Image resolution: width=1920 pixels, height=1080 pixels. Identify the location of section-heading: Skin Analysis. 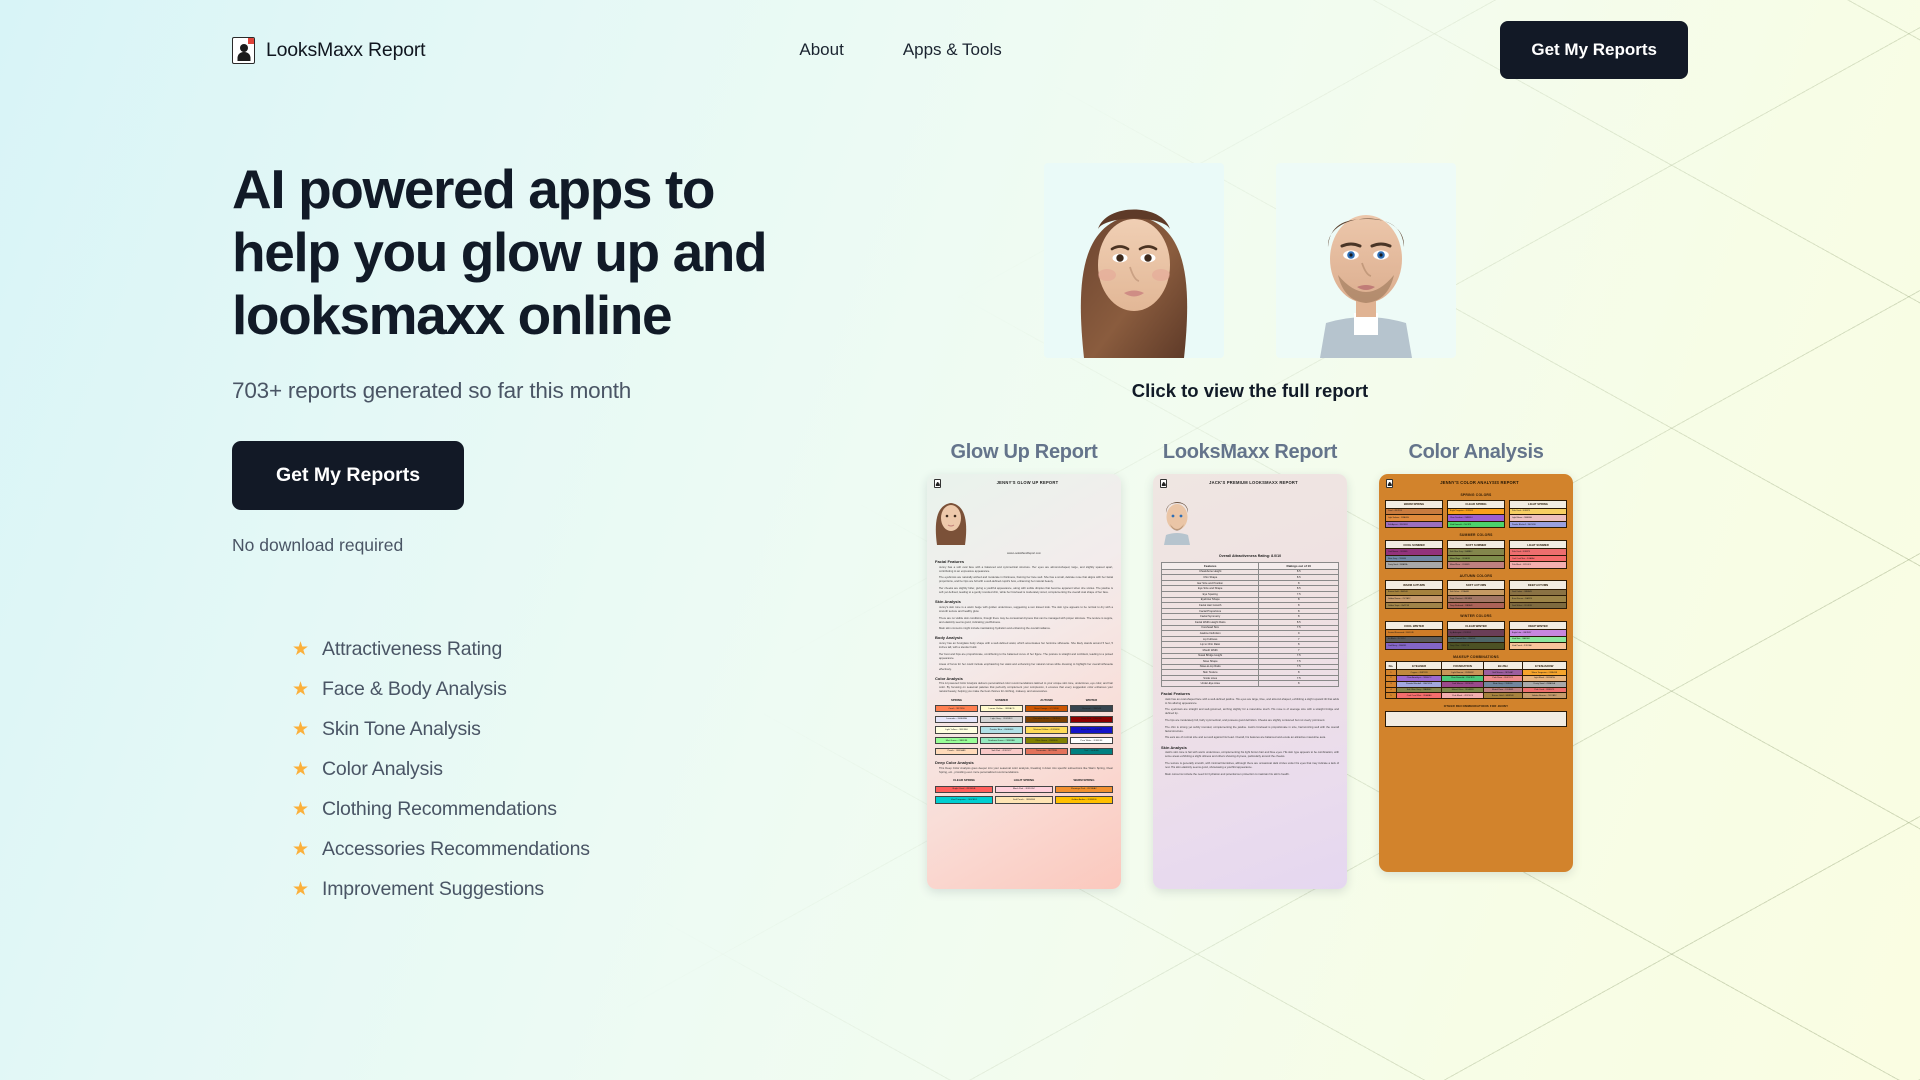
(948, 602).